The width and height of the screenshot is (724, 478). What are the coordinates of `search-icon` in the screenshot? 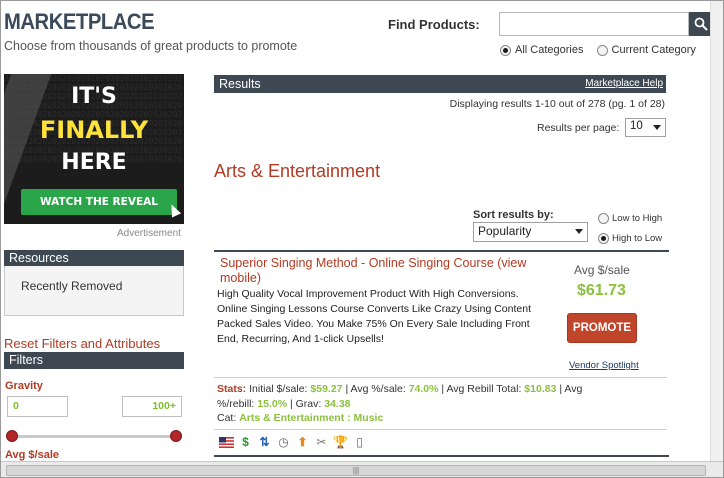 It's located at (701, 24).